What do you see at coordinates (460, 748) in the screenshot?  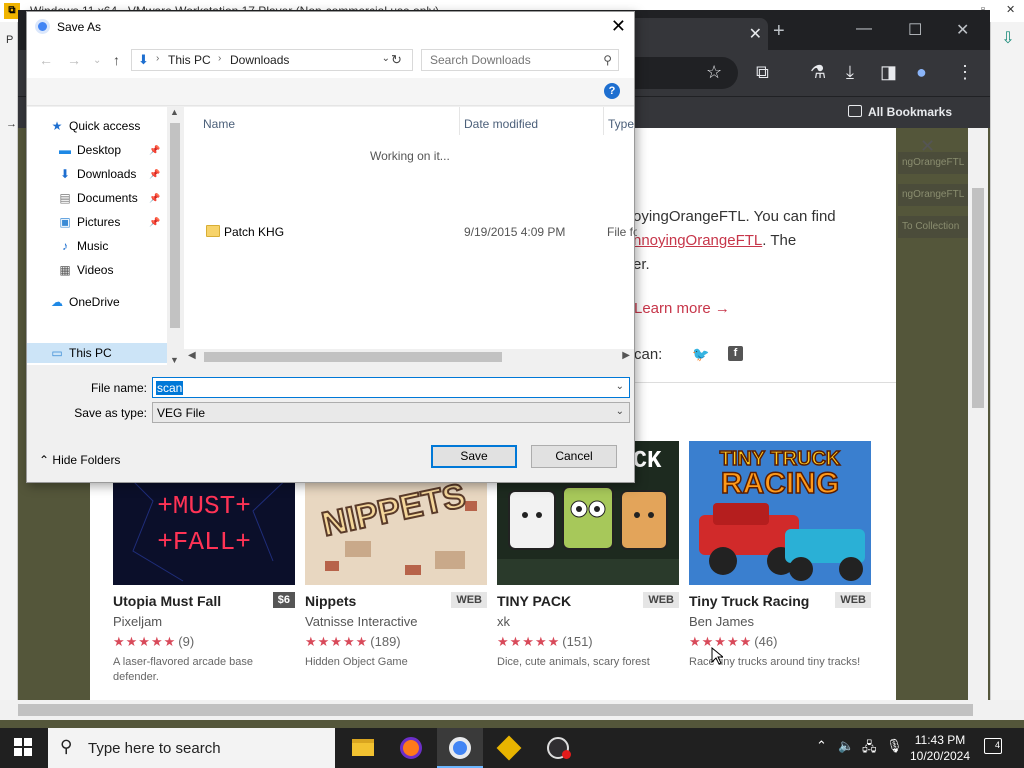 I see `chrome-taskbar-icon` at bounding box center [460, 748].